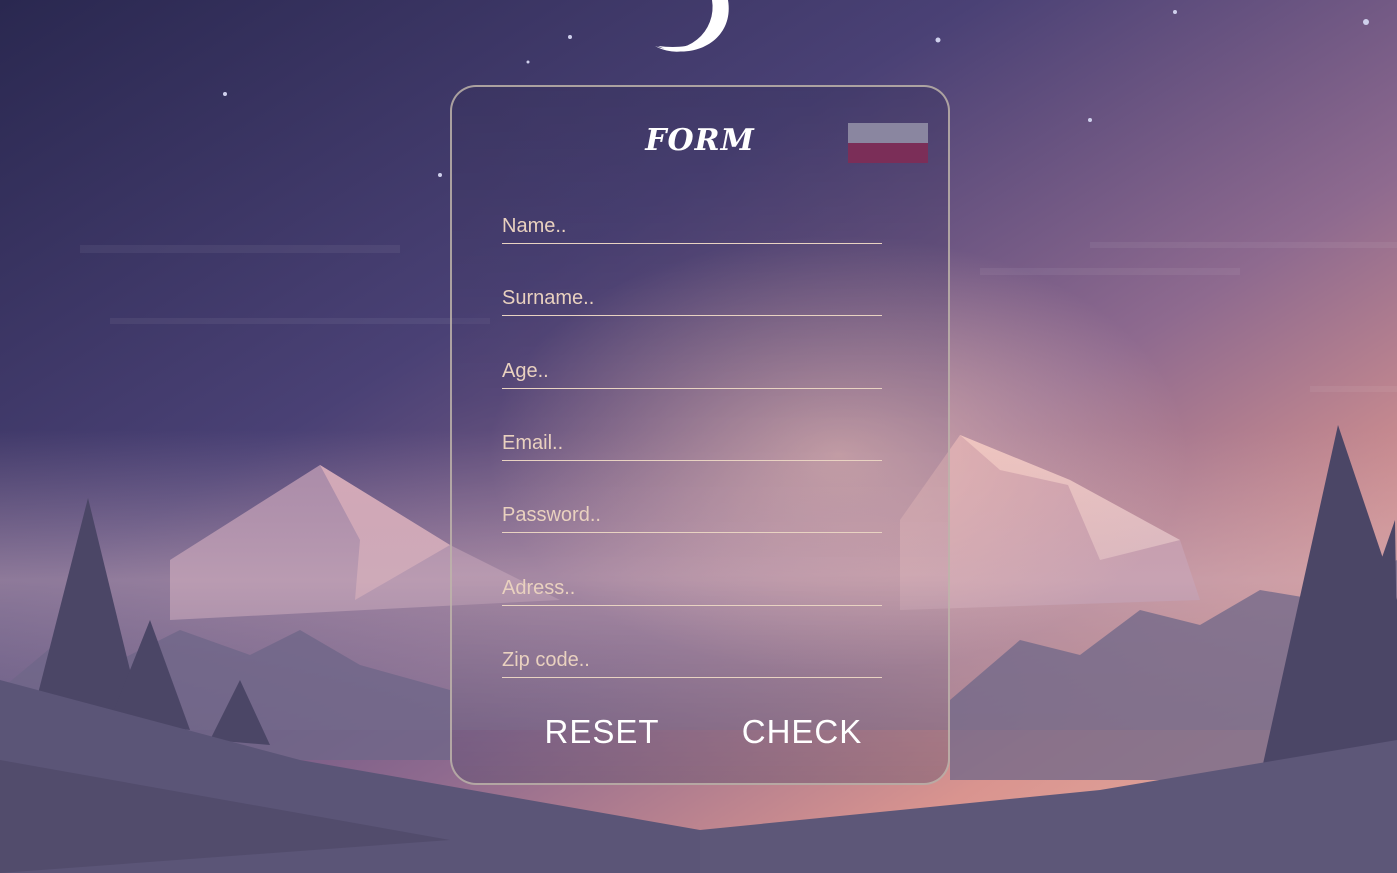  Describe the element at coordinates (692, 661) in the screenshot. I see `zip-code-input` at that location.